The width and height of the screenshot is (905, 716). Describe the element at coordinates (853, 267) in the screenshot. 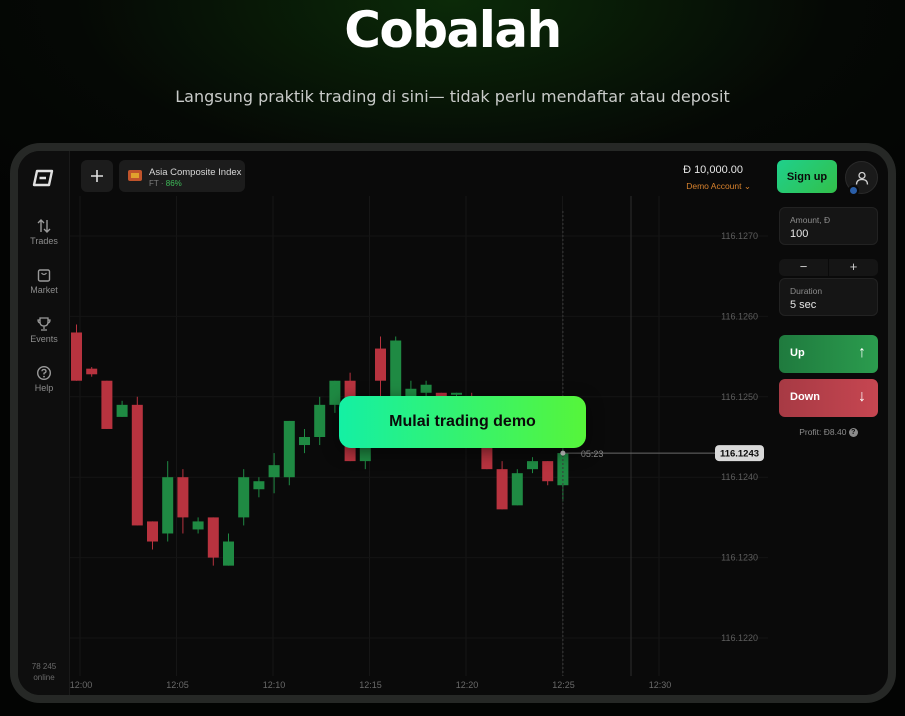

I see `increase-amount-button: +` at that location.